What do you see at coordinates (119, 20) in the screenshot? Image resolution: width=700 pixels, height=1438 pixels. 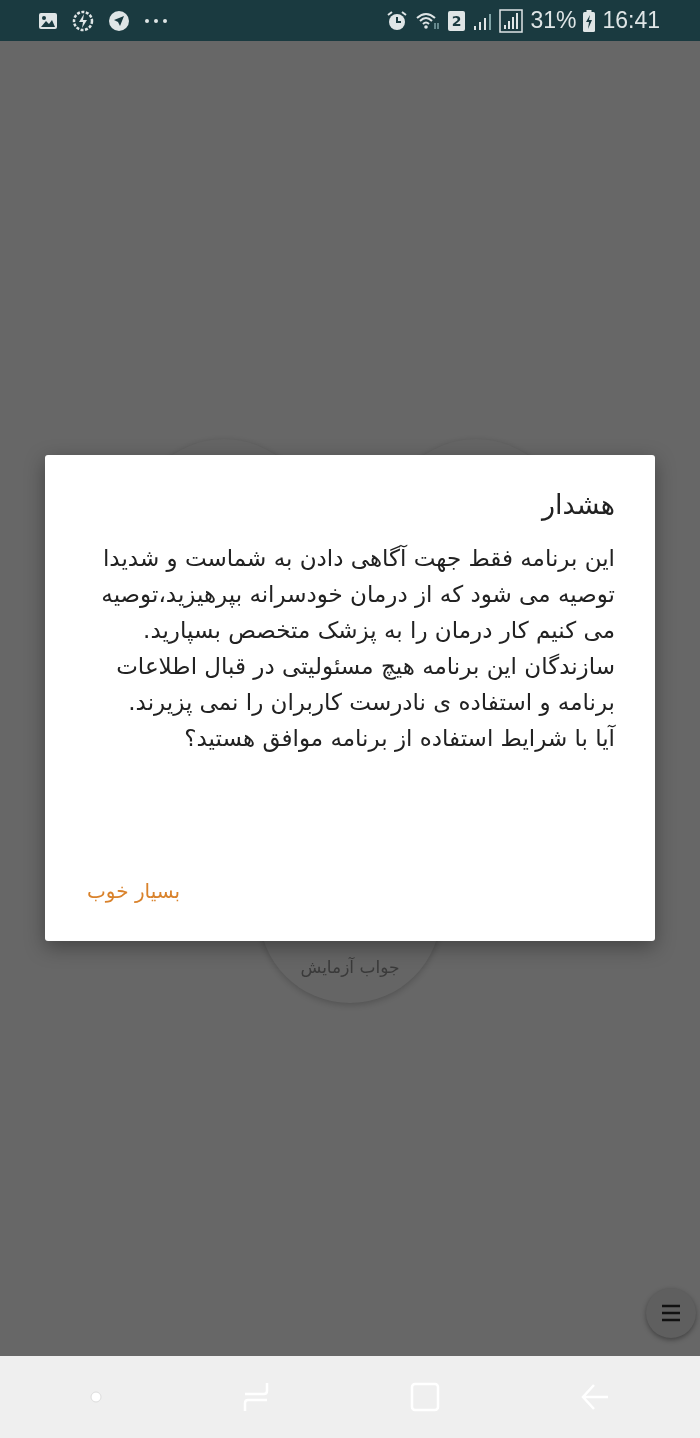 I see `navigation-icon` at bounding box center [119, 20].